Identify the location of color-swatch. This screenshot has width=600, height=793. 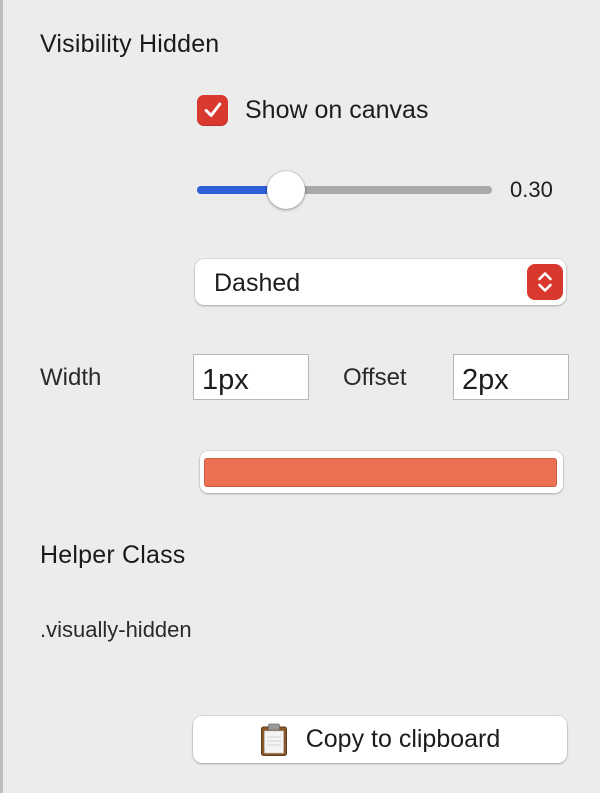
(380, 472).